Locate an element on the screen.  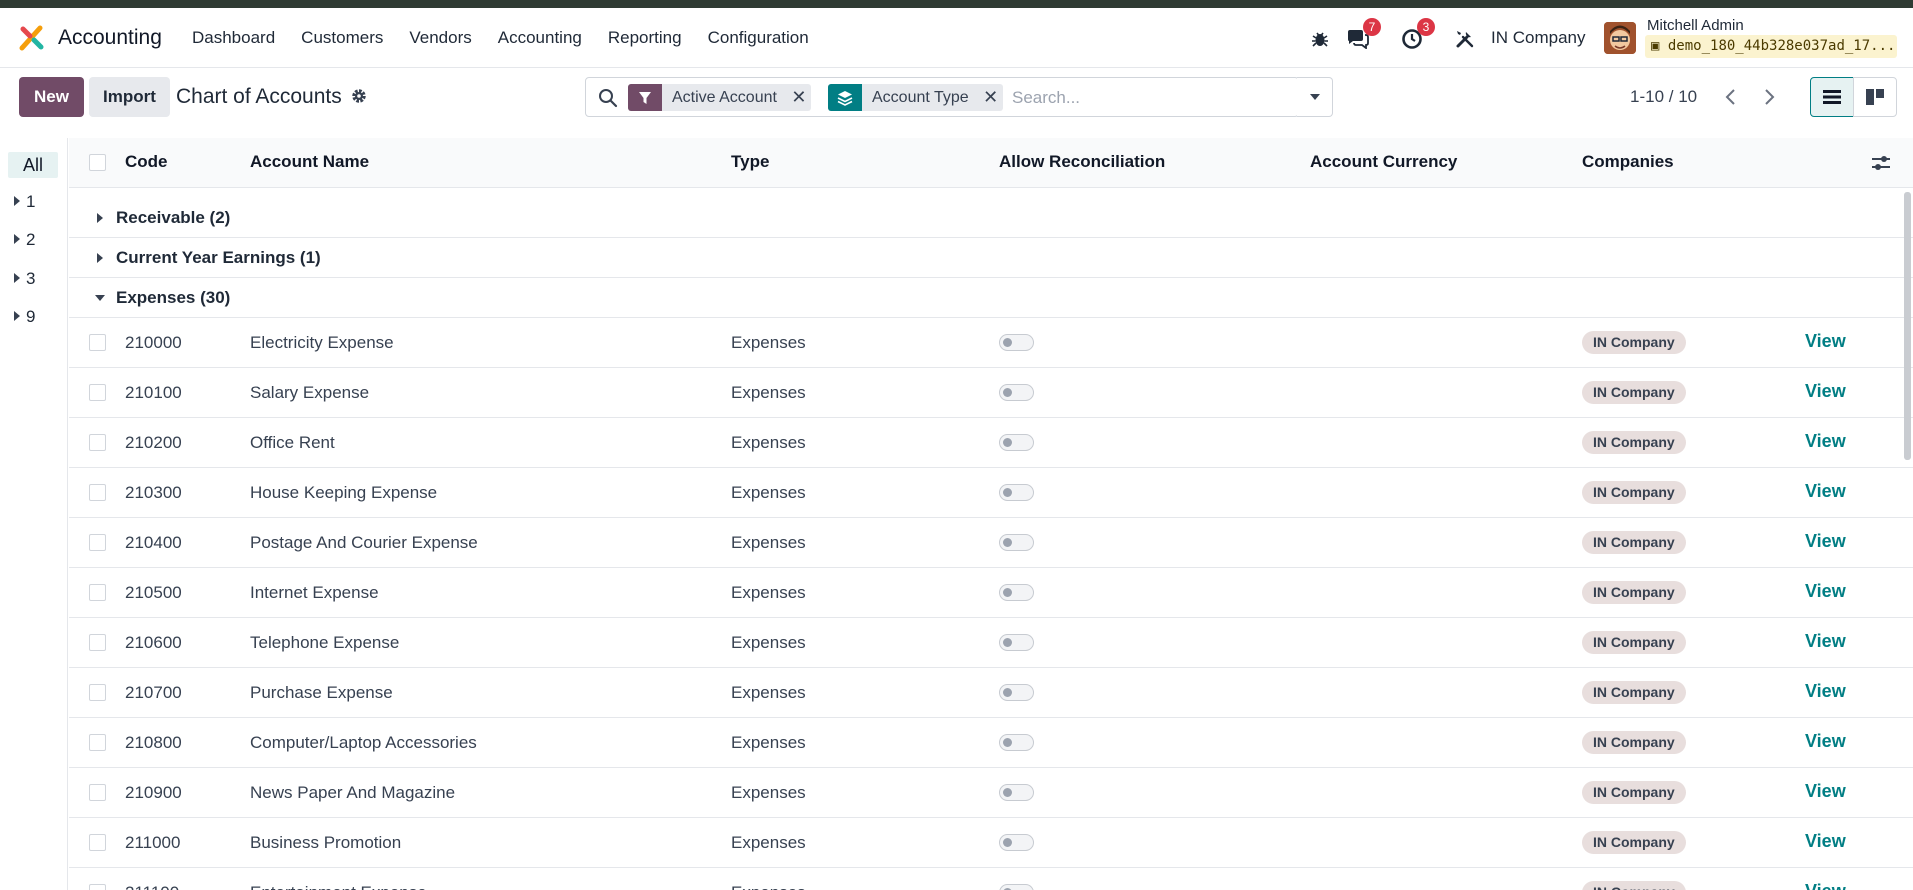
optional-columns-icon is located at coordinates (1881, 163).